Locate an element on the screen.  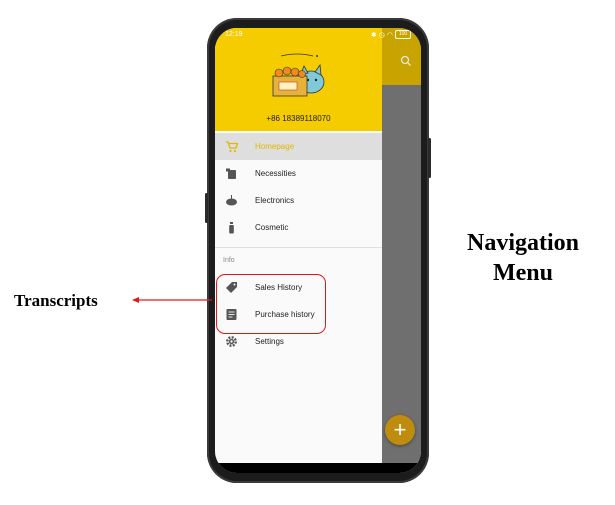
menu-item-cosmetic: Cosmetic is located at coordinates (298, 227).